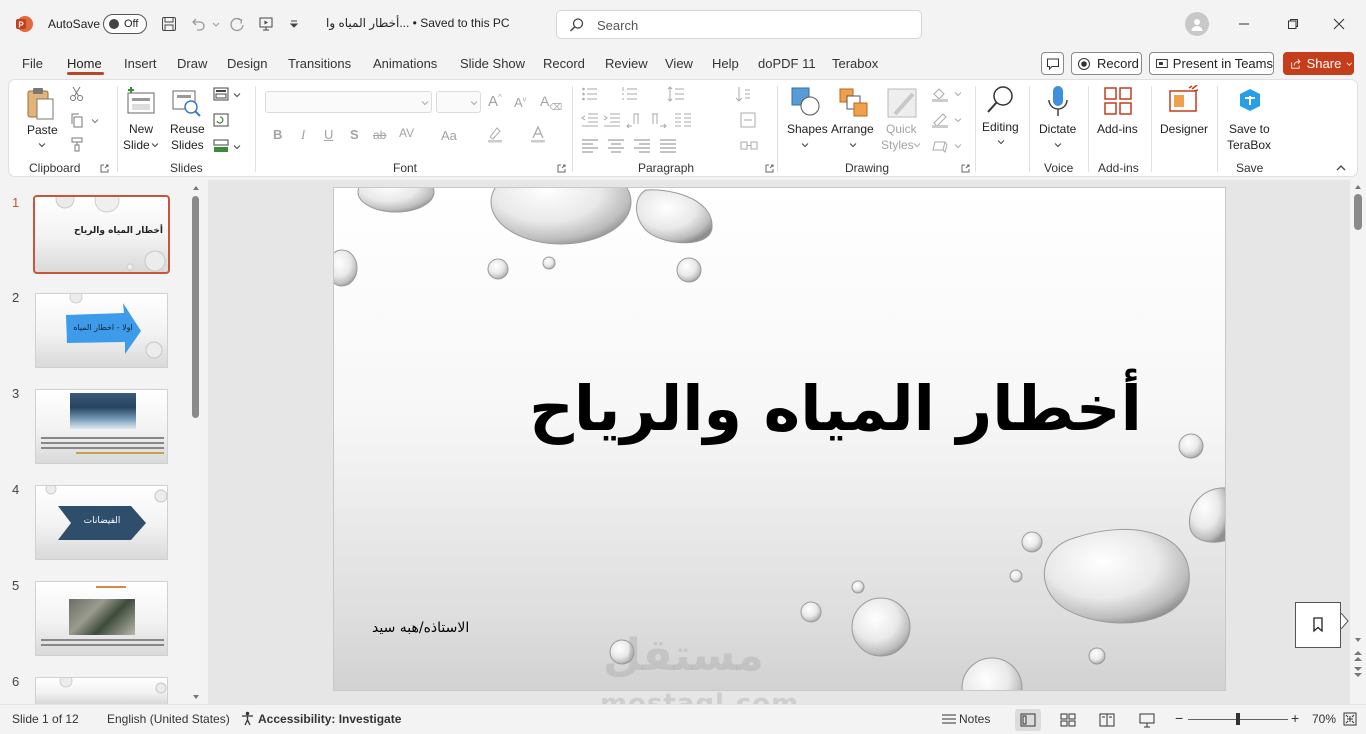 This screenshot has height=734, width=1366. I want to click on change-case-icon: Aa, so click(449, 135).